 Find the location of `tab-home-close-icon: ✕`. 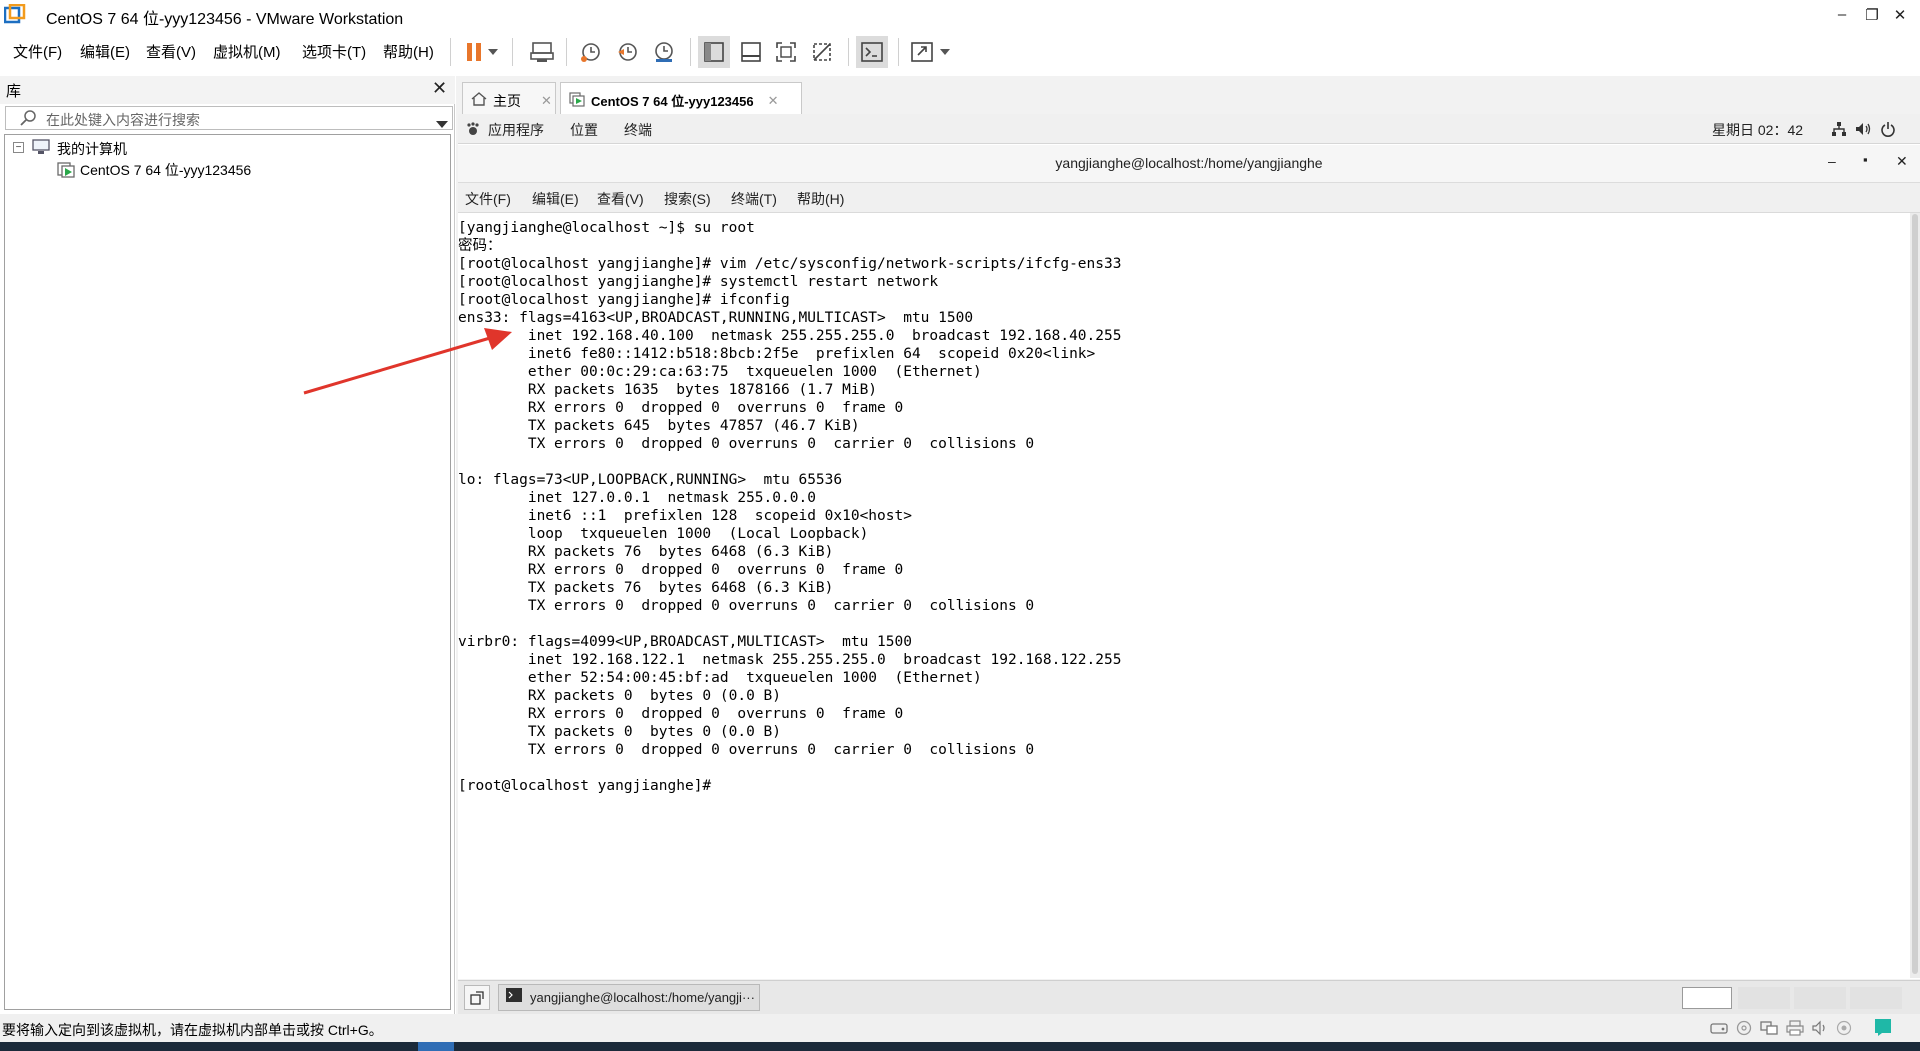

tab-home-close-icon: ✕ is located at coordinates (546, 101).